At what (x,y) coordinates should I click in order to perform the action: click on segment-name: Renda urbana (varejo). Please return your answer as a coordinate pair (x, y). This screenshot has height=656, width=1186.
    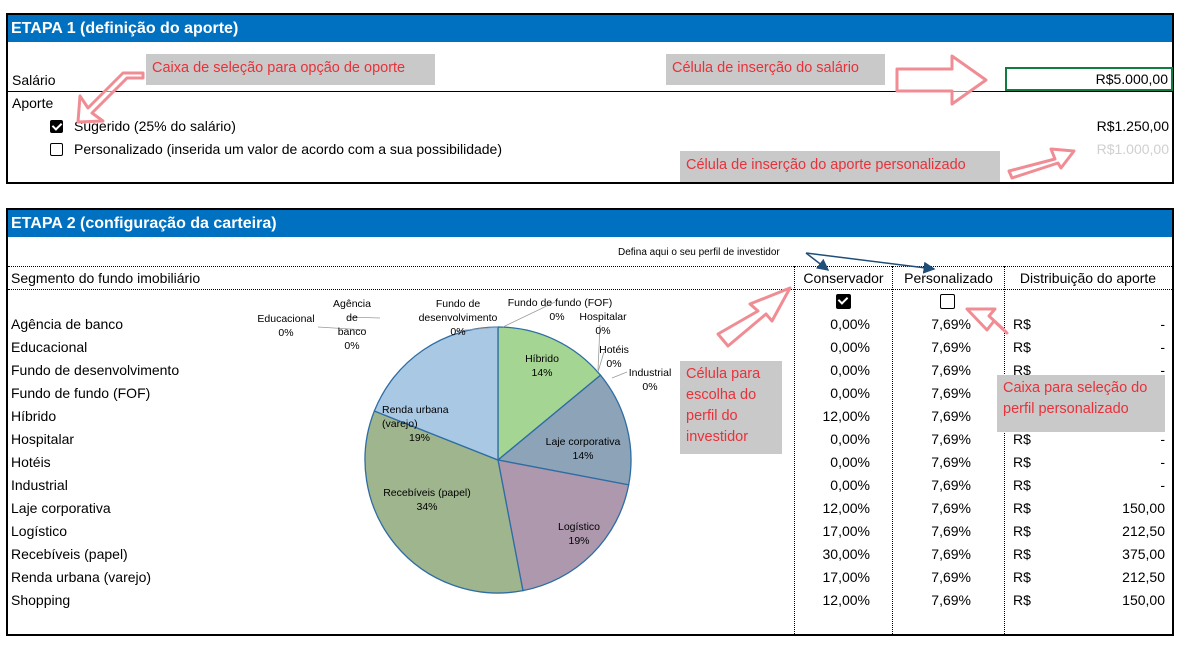
    Looking at the image, I should click on (81, 577).